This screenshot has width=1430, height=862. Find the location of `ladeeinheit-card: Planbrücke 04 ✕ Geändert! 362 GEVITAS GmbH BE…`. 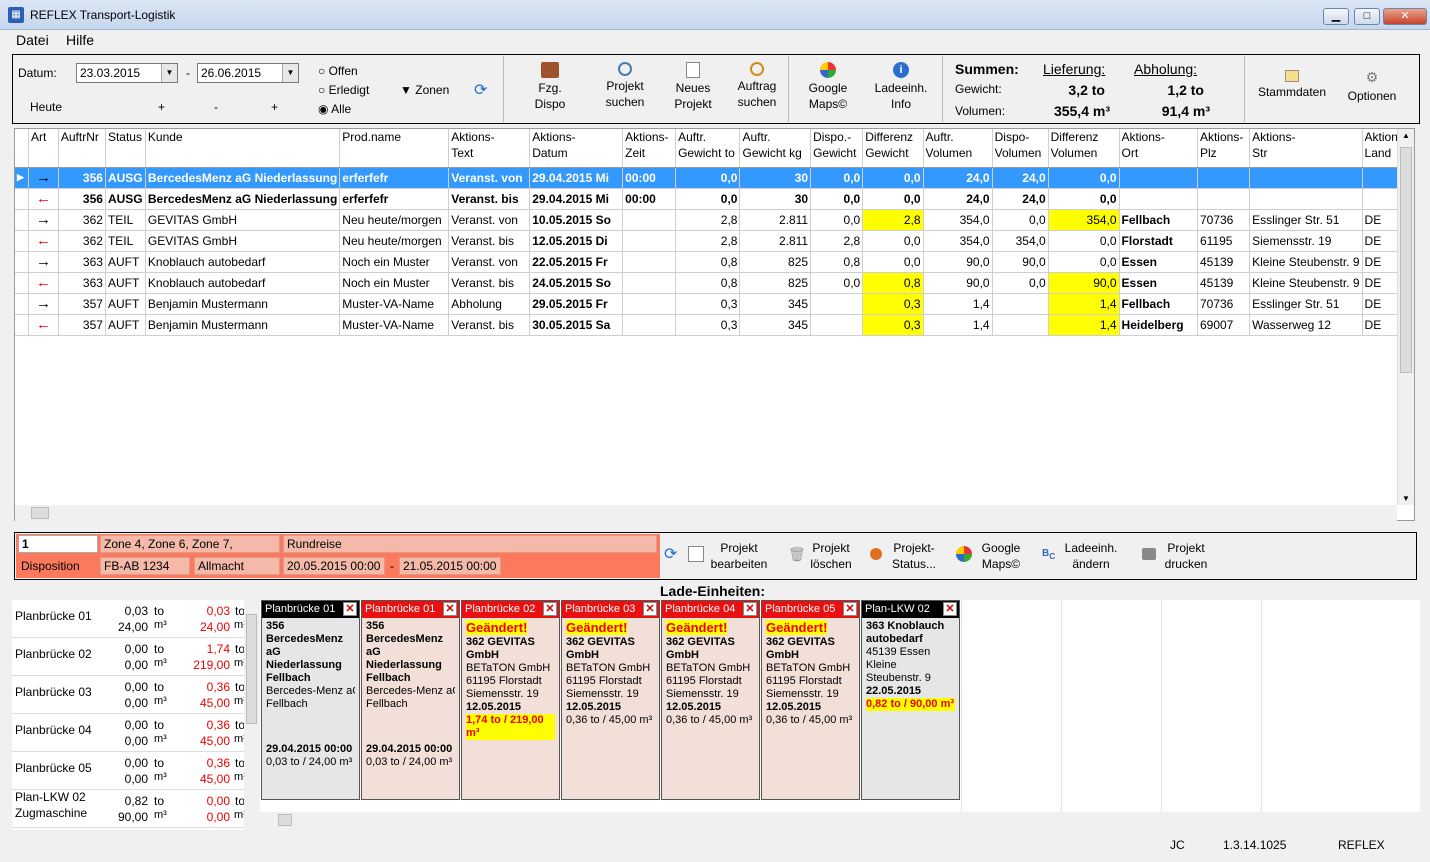

ladeeinheit-card: Planbrücke 04 ✕ Geändert! 362 GEVITAS GmbH BE… is located at coordinates (710, 700).